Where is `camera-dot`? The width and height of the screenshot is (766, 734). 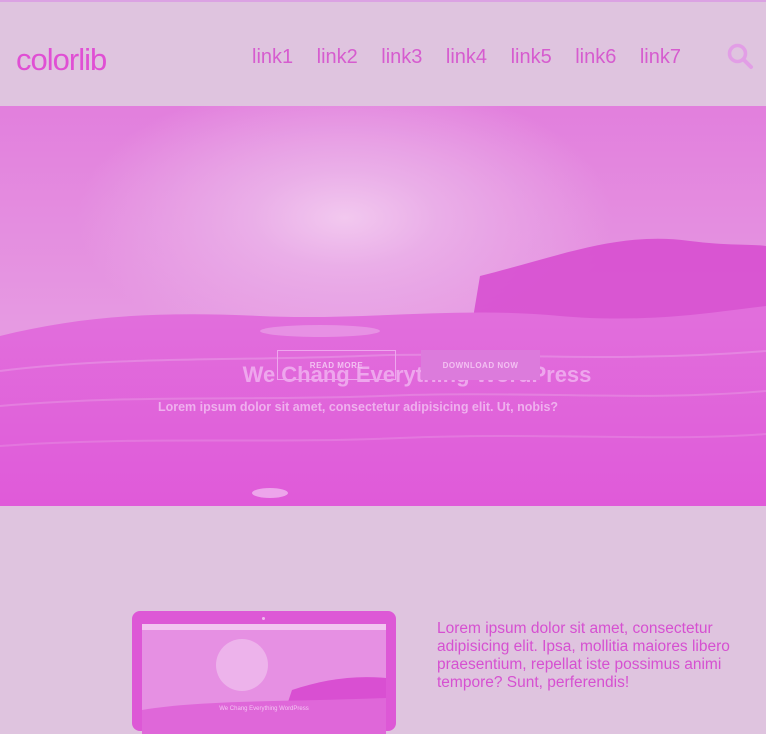
camera-dot is located at coordinates (263, 618).